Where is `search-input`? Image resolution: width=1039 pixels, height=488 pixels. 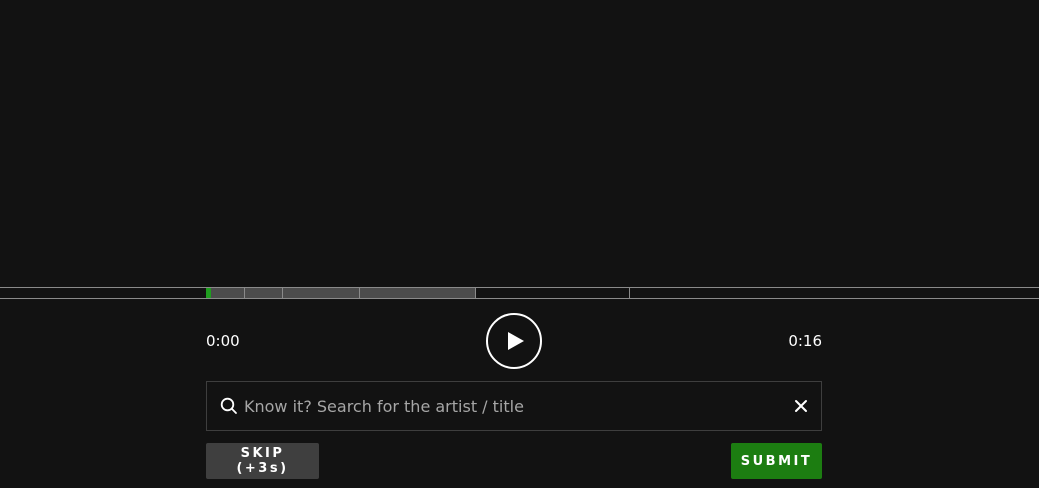 search-input is located at coordinates (515, 406).